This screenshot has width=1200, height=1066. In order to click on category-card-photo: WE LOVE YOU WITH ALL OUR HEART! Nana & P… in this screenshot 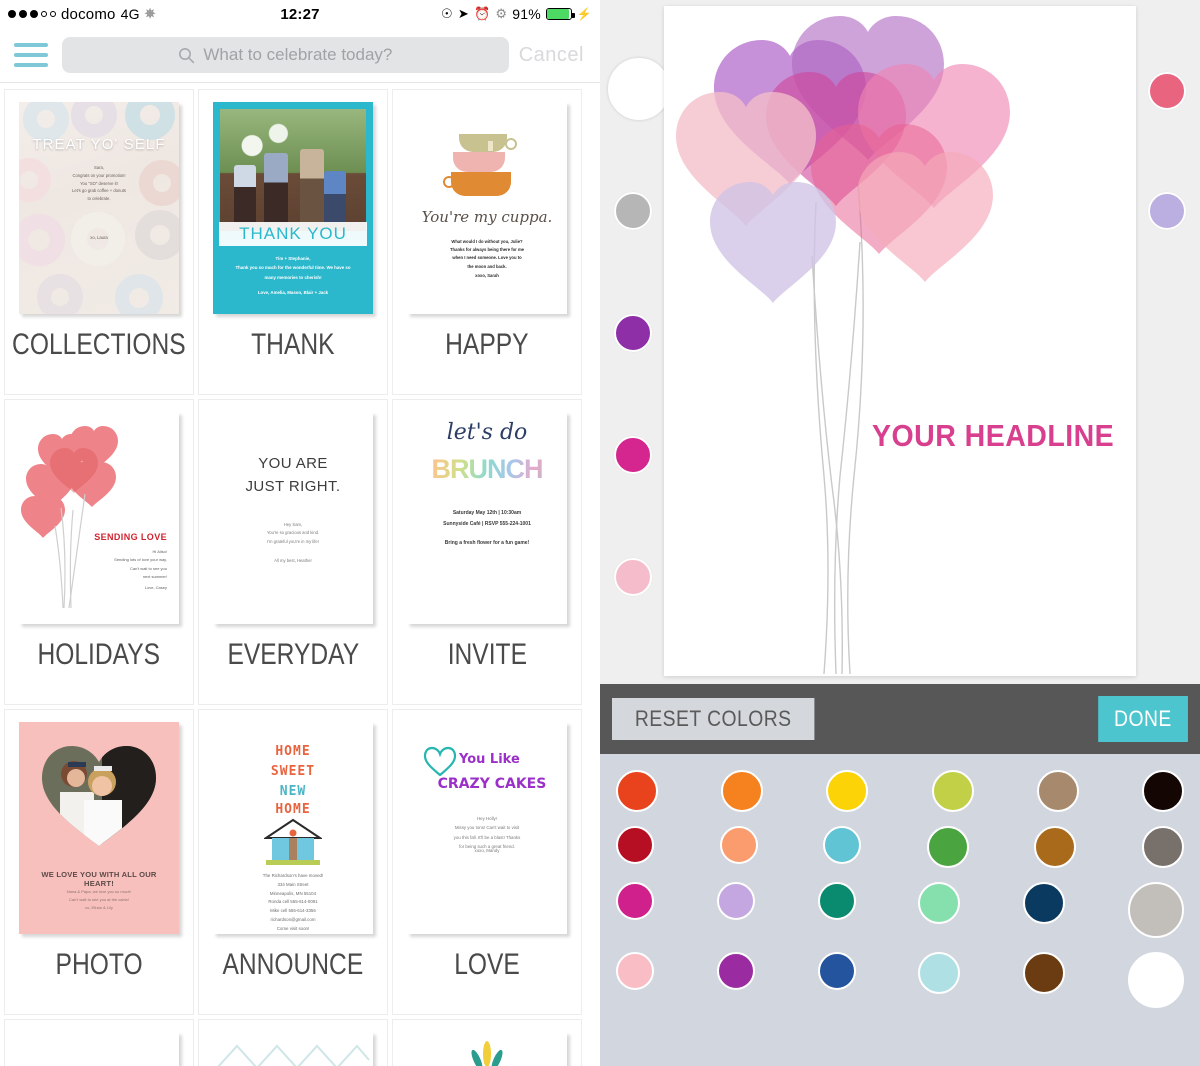, I will do `click(99, 862)`.